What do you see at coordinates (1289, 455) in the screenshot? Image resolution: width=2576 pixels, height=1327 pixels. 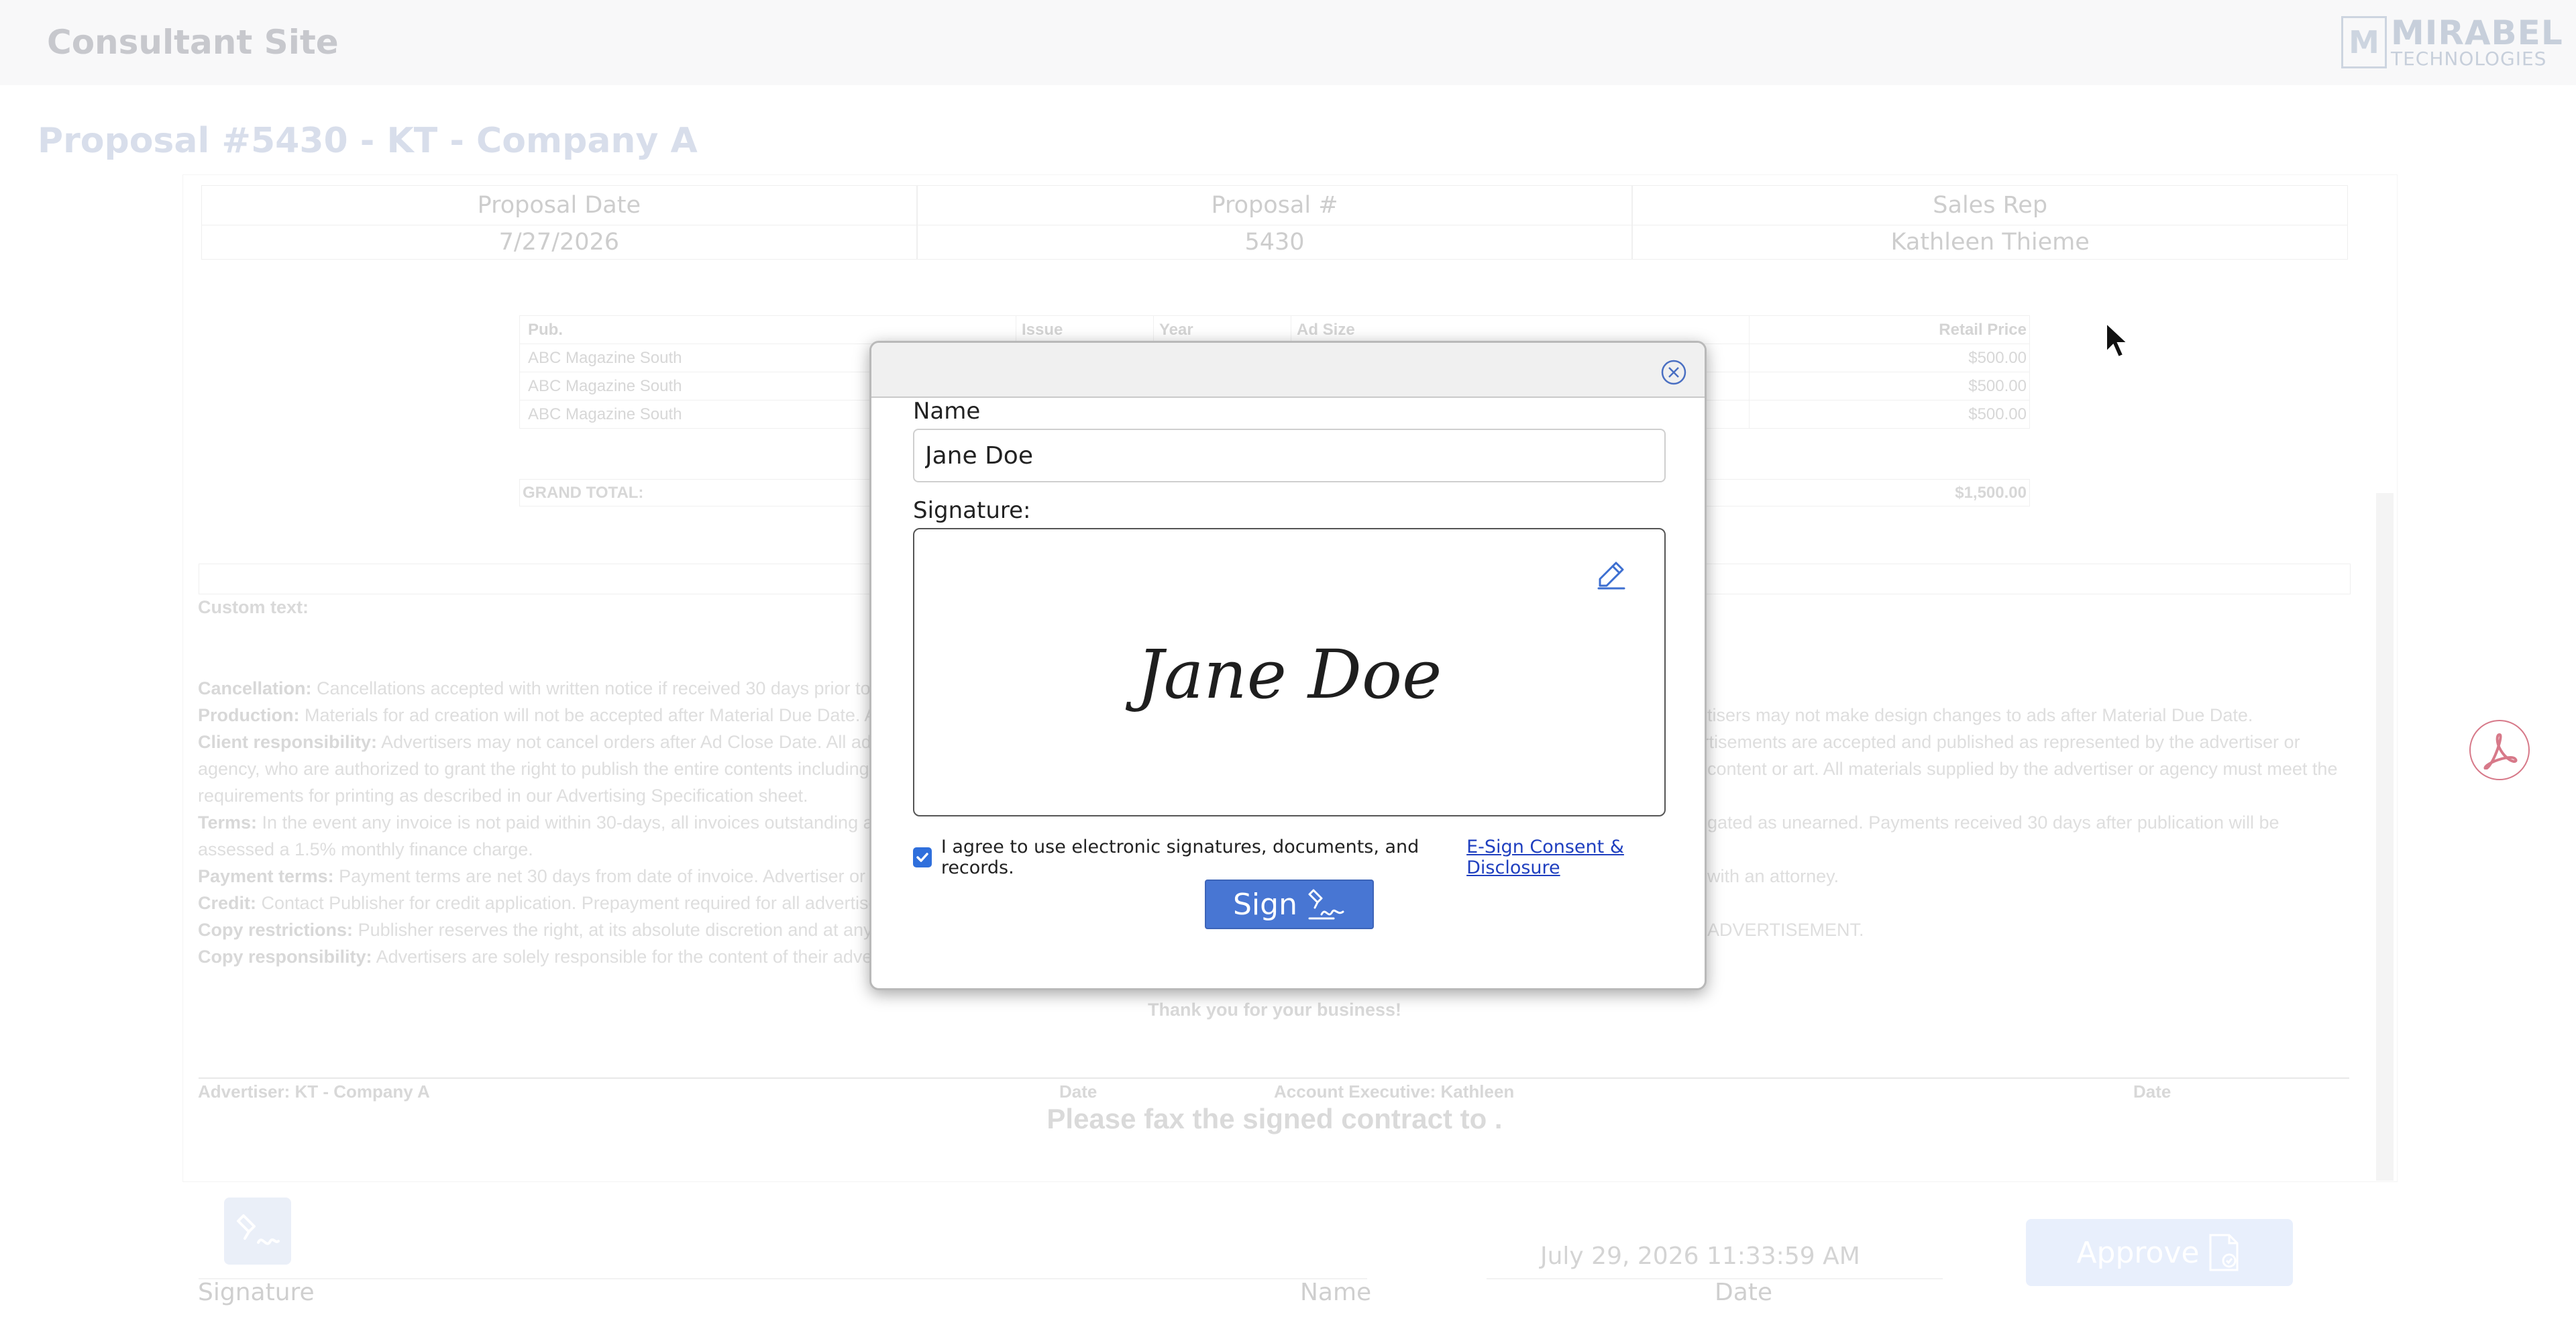 I see `name-input` at bounding box center [1289, 455].